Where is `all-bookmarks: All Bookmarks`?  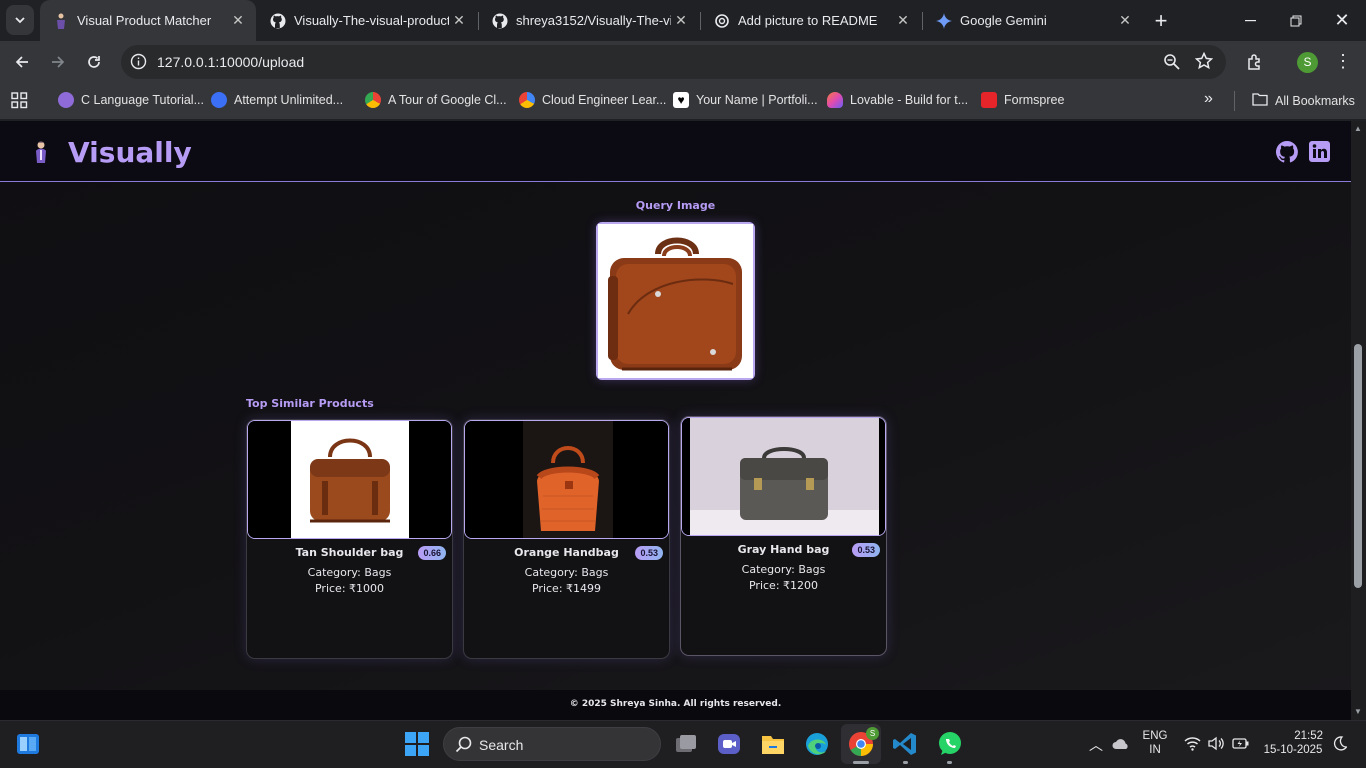 all-bookmarks: All Bookmarks is located at coordinates (1303, 100).